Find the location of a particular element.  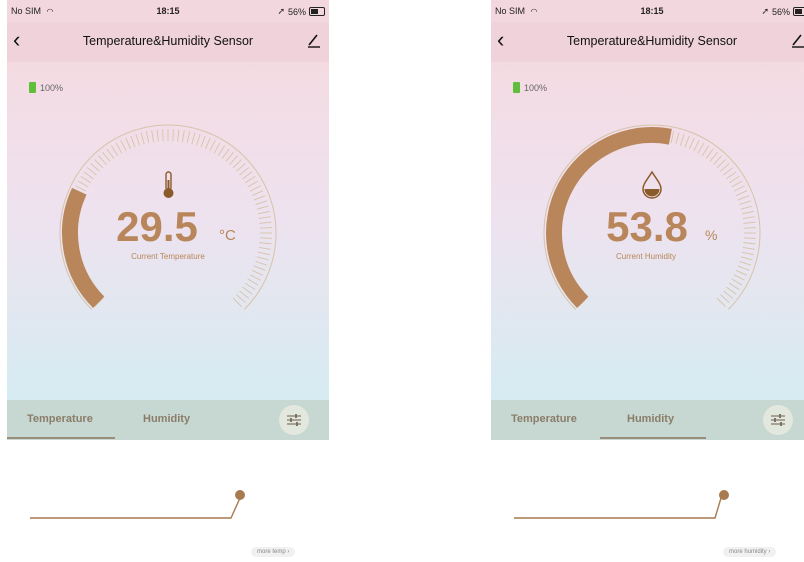

temperature-caption: Current Temperature is located at coordinates (168, 256).